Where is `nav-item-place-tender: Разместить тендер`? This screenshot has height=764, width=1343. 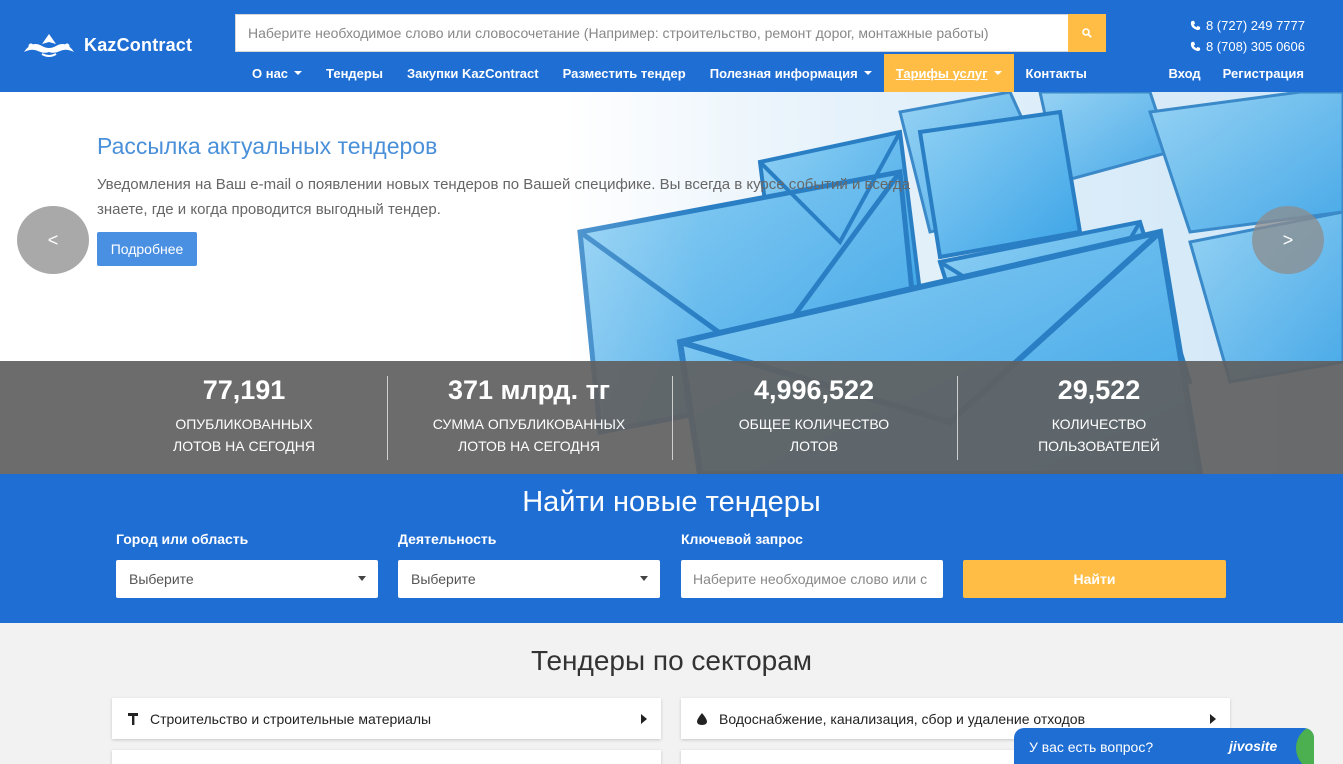 nav-item-place-tender: Разместить тендер is located at coordinates (624, 73).